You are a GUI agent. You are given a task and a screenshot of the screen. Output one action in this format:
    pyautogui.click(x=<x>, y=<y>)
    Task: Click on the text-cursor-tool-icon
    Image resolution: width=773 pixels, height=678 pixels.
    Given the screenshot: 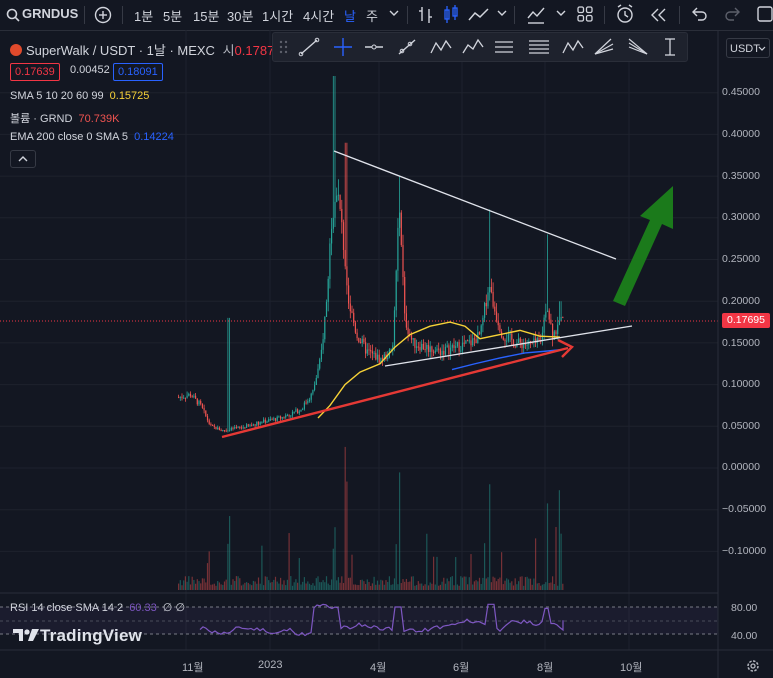 What is the action you would take?
    pyautogui.click(x=670, y=47)
    